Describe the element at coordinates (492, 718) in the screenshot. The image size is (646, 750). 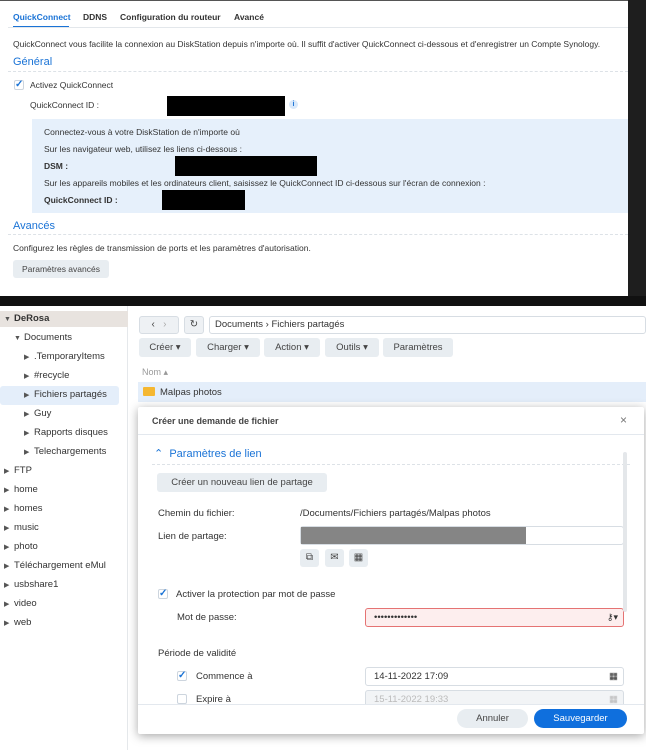
I see `cancel-button: Annuler` at that location.